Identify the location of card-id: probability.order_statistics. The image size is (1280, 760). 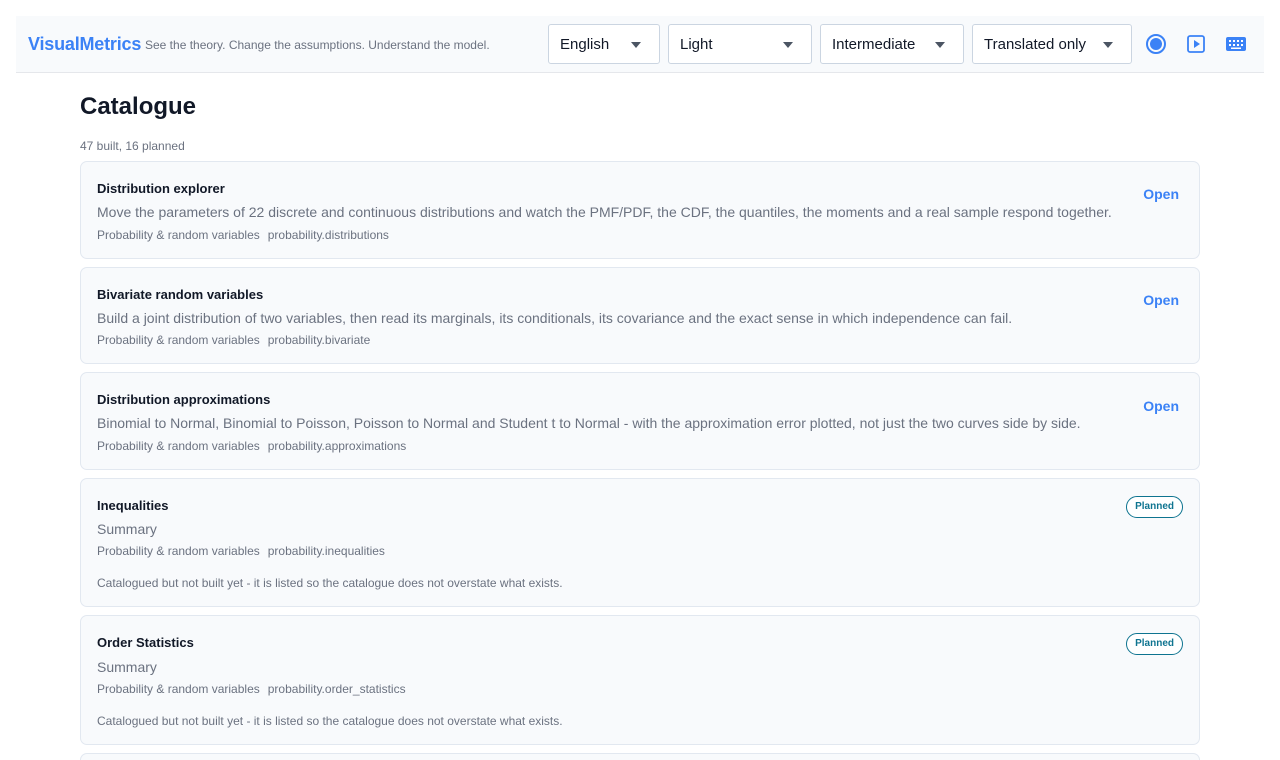
(336, 689).